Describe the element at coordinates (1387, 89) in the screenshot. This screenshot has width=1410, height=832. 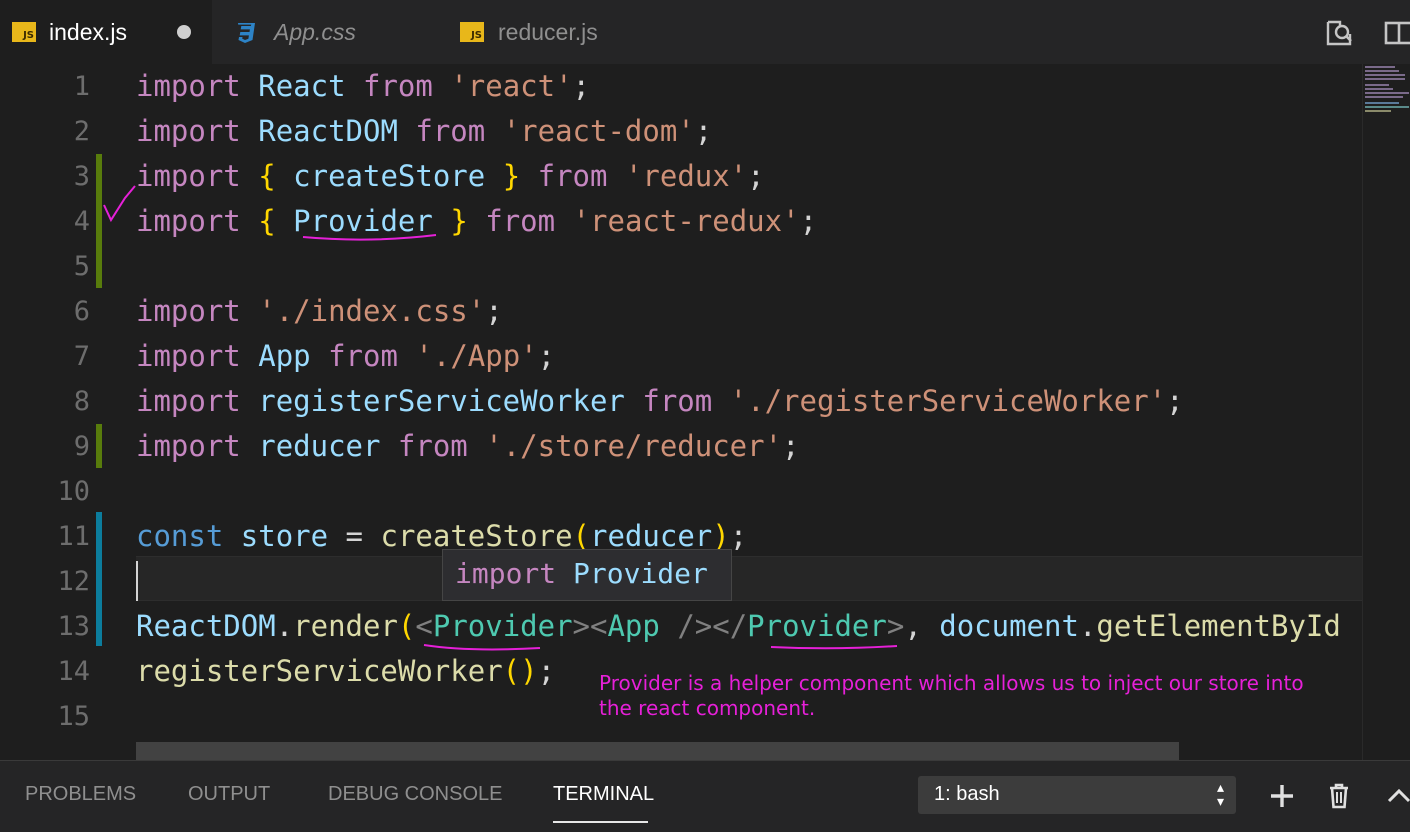
I see `minimap-preview` at that location.